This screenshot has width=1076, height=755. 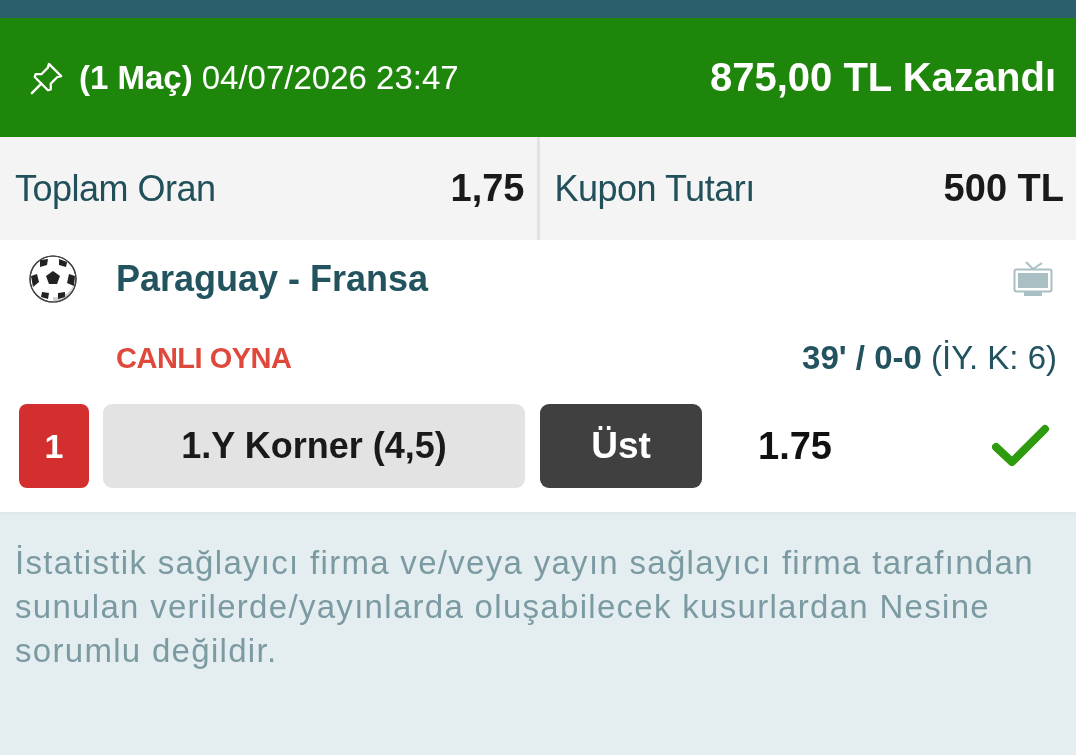 I want to click on win-amount: 875,00 TL Kazandı, so click(x=882, y=77).